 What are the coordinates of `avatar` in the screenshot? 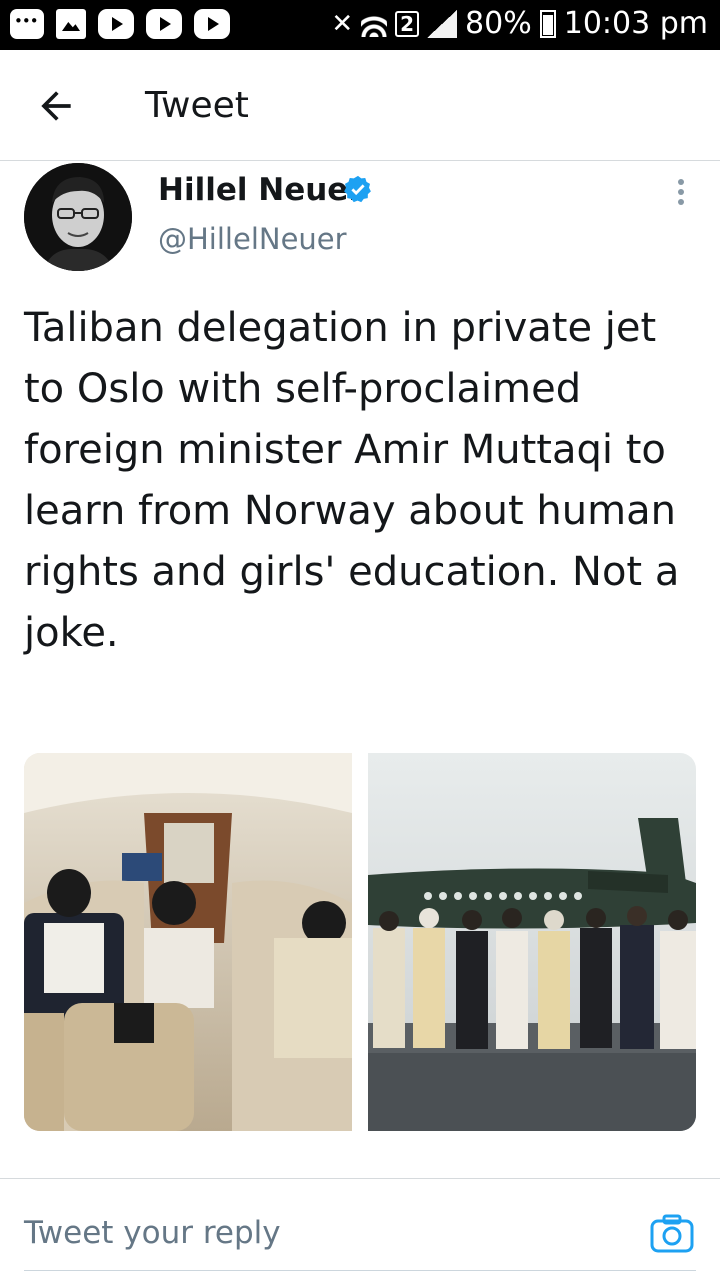 It's located at (78, 217).